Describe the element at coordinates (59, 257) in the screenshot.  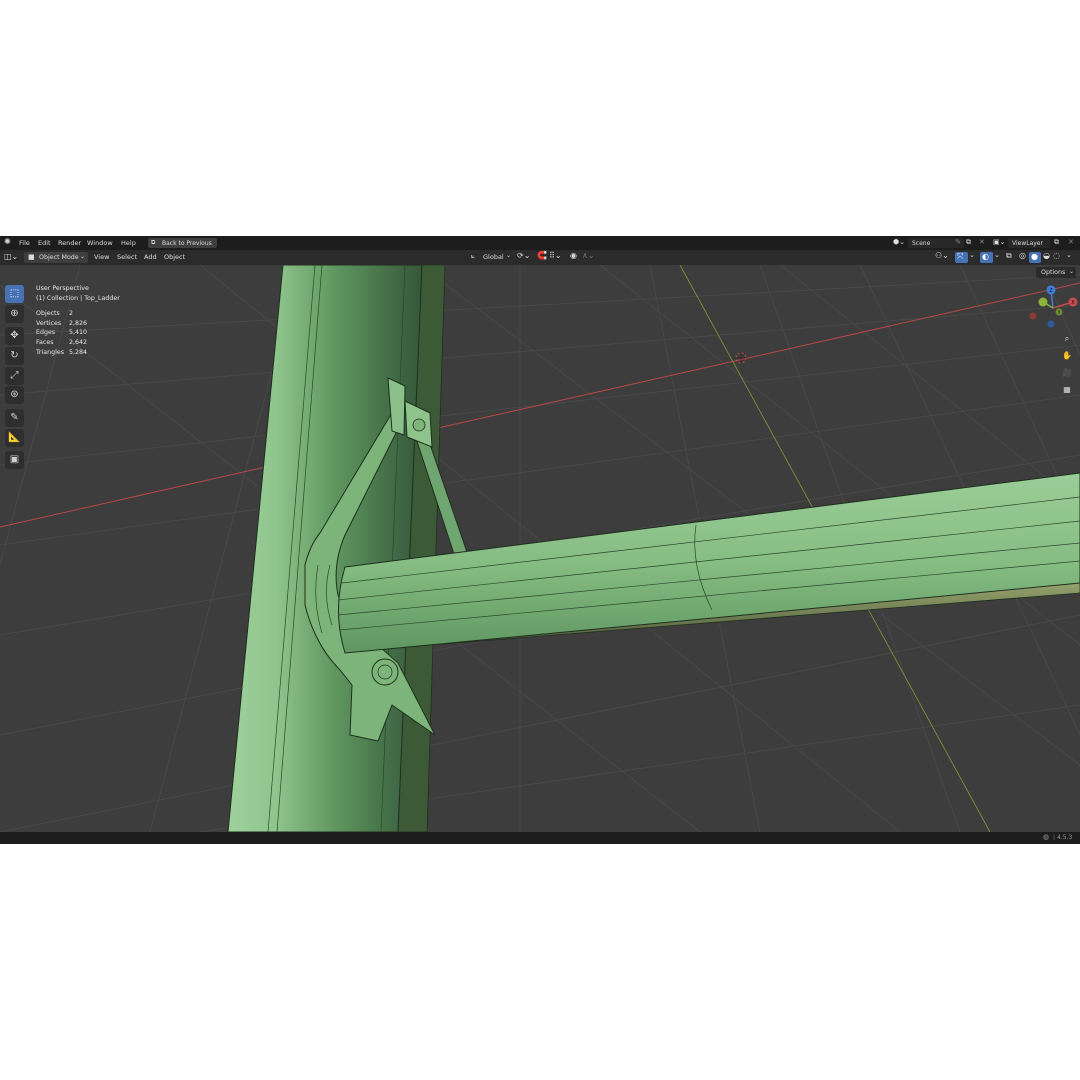
I see `mode-label: Object Mode` at that location.